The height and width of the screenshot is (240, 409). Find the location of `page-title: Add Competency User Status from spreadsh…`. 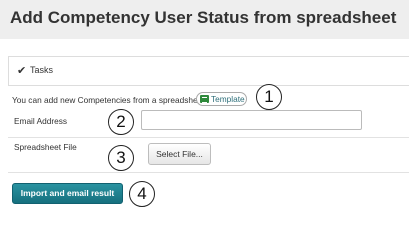

page-title: Add Competency User Status from spreadsh… is located at coordinates (203, 17).